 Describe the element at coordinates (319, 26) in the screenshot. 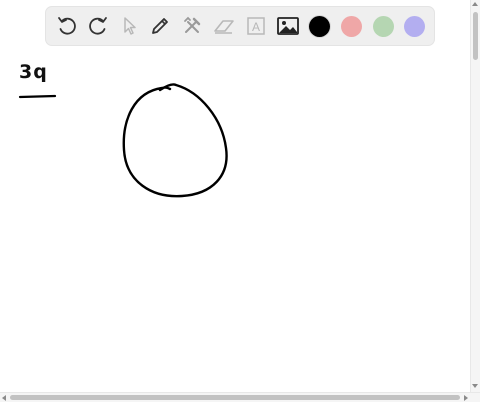

I see `color-black-swatch` at that location.